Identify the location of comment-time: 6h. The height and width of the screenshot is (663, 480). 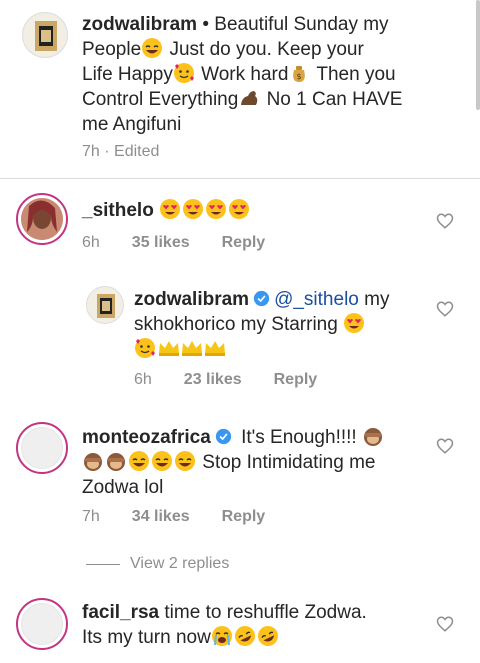
(91, 242).